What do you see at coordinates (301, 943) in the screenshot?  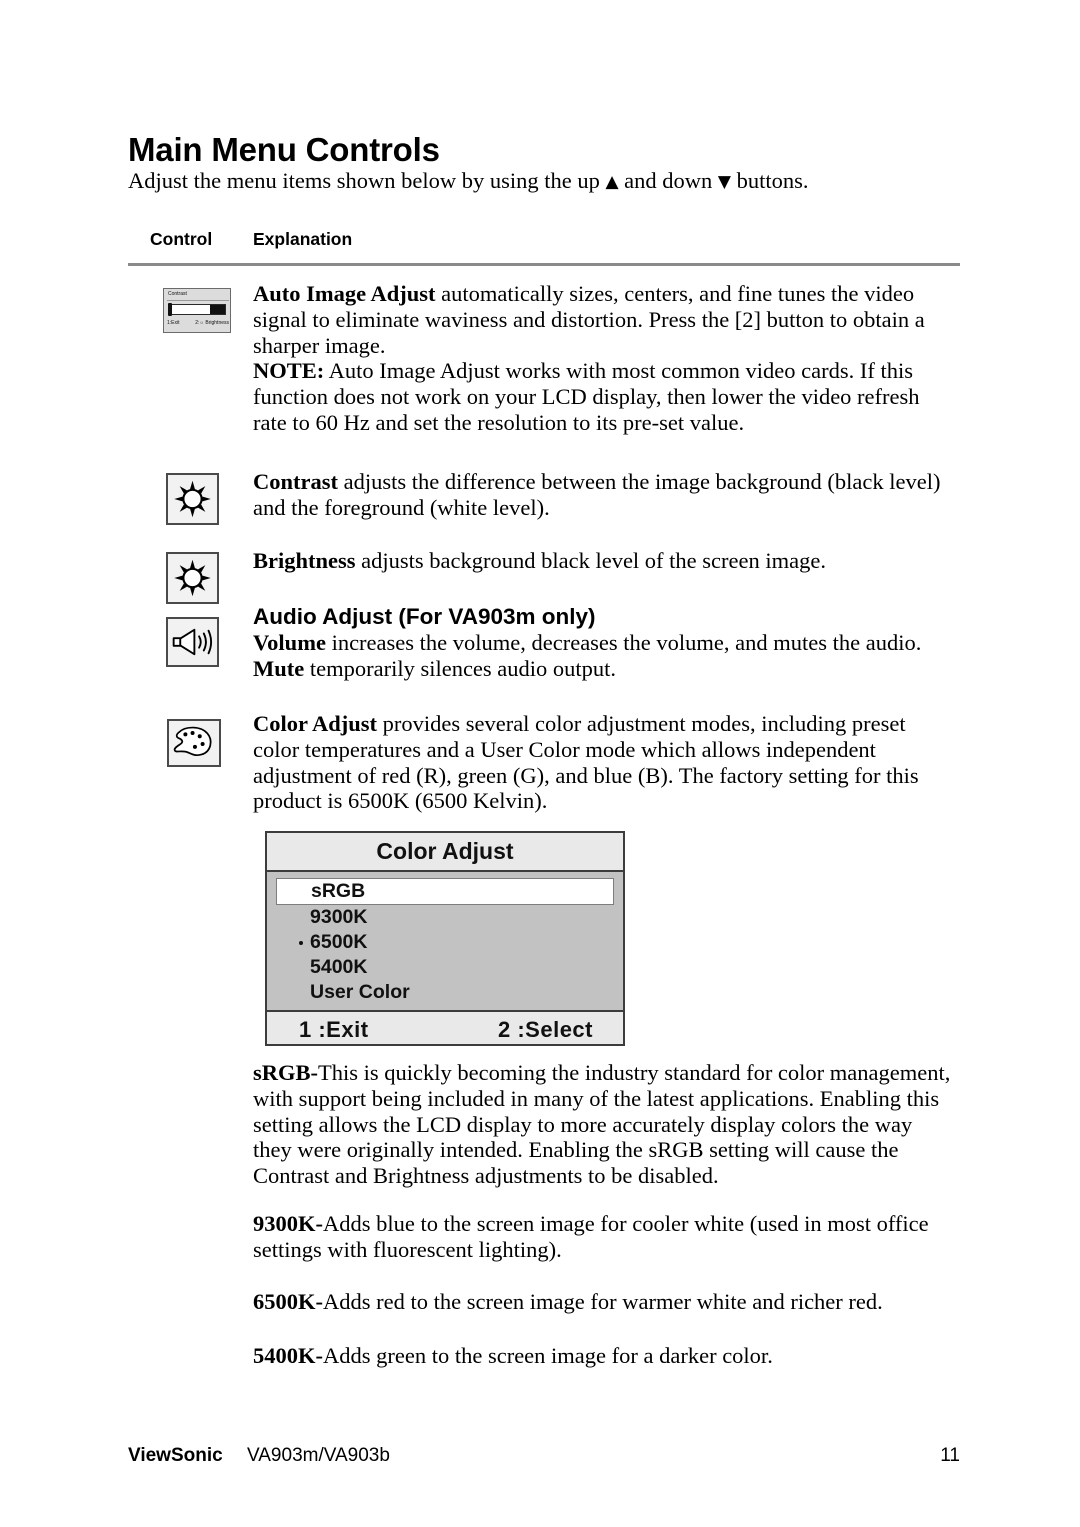 I see `current-setting-marker-icon` at bounding box center [301, 943].